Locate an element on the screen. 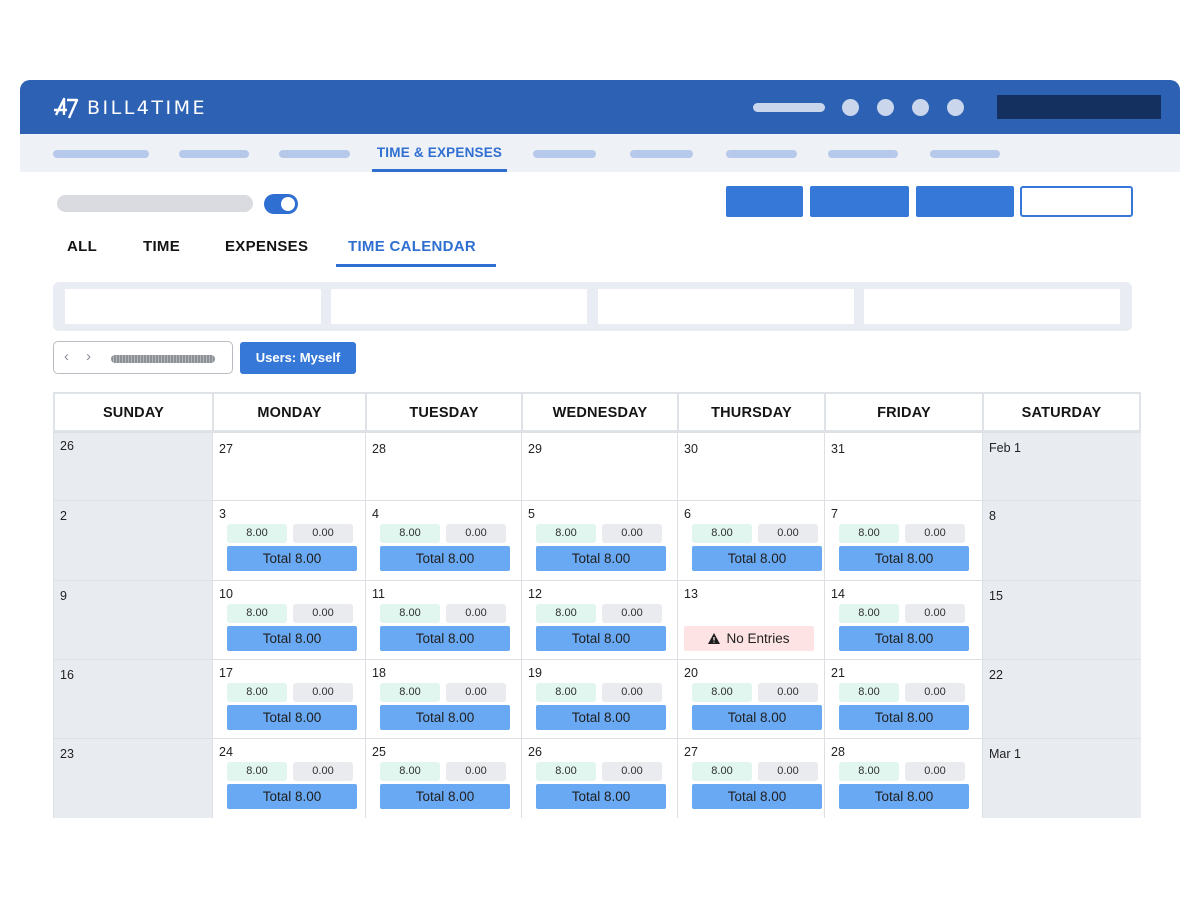 The height and width of the screenshot is (900, 1200). calendar-day-cell: 24 8.00 0.00 Total 8.00 is located at coordinates (288, 778).